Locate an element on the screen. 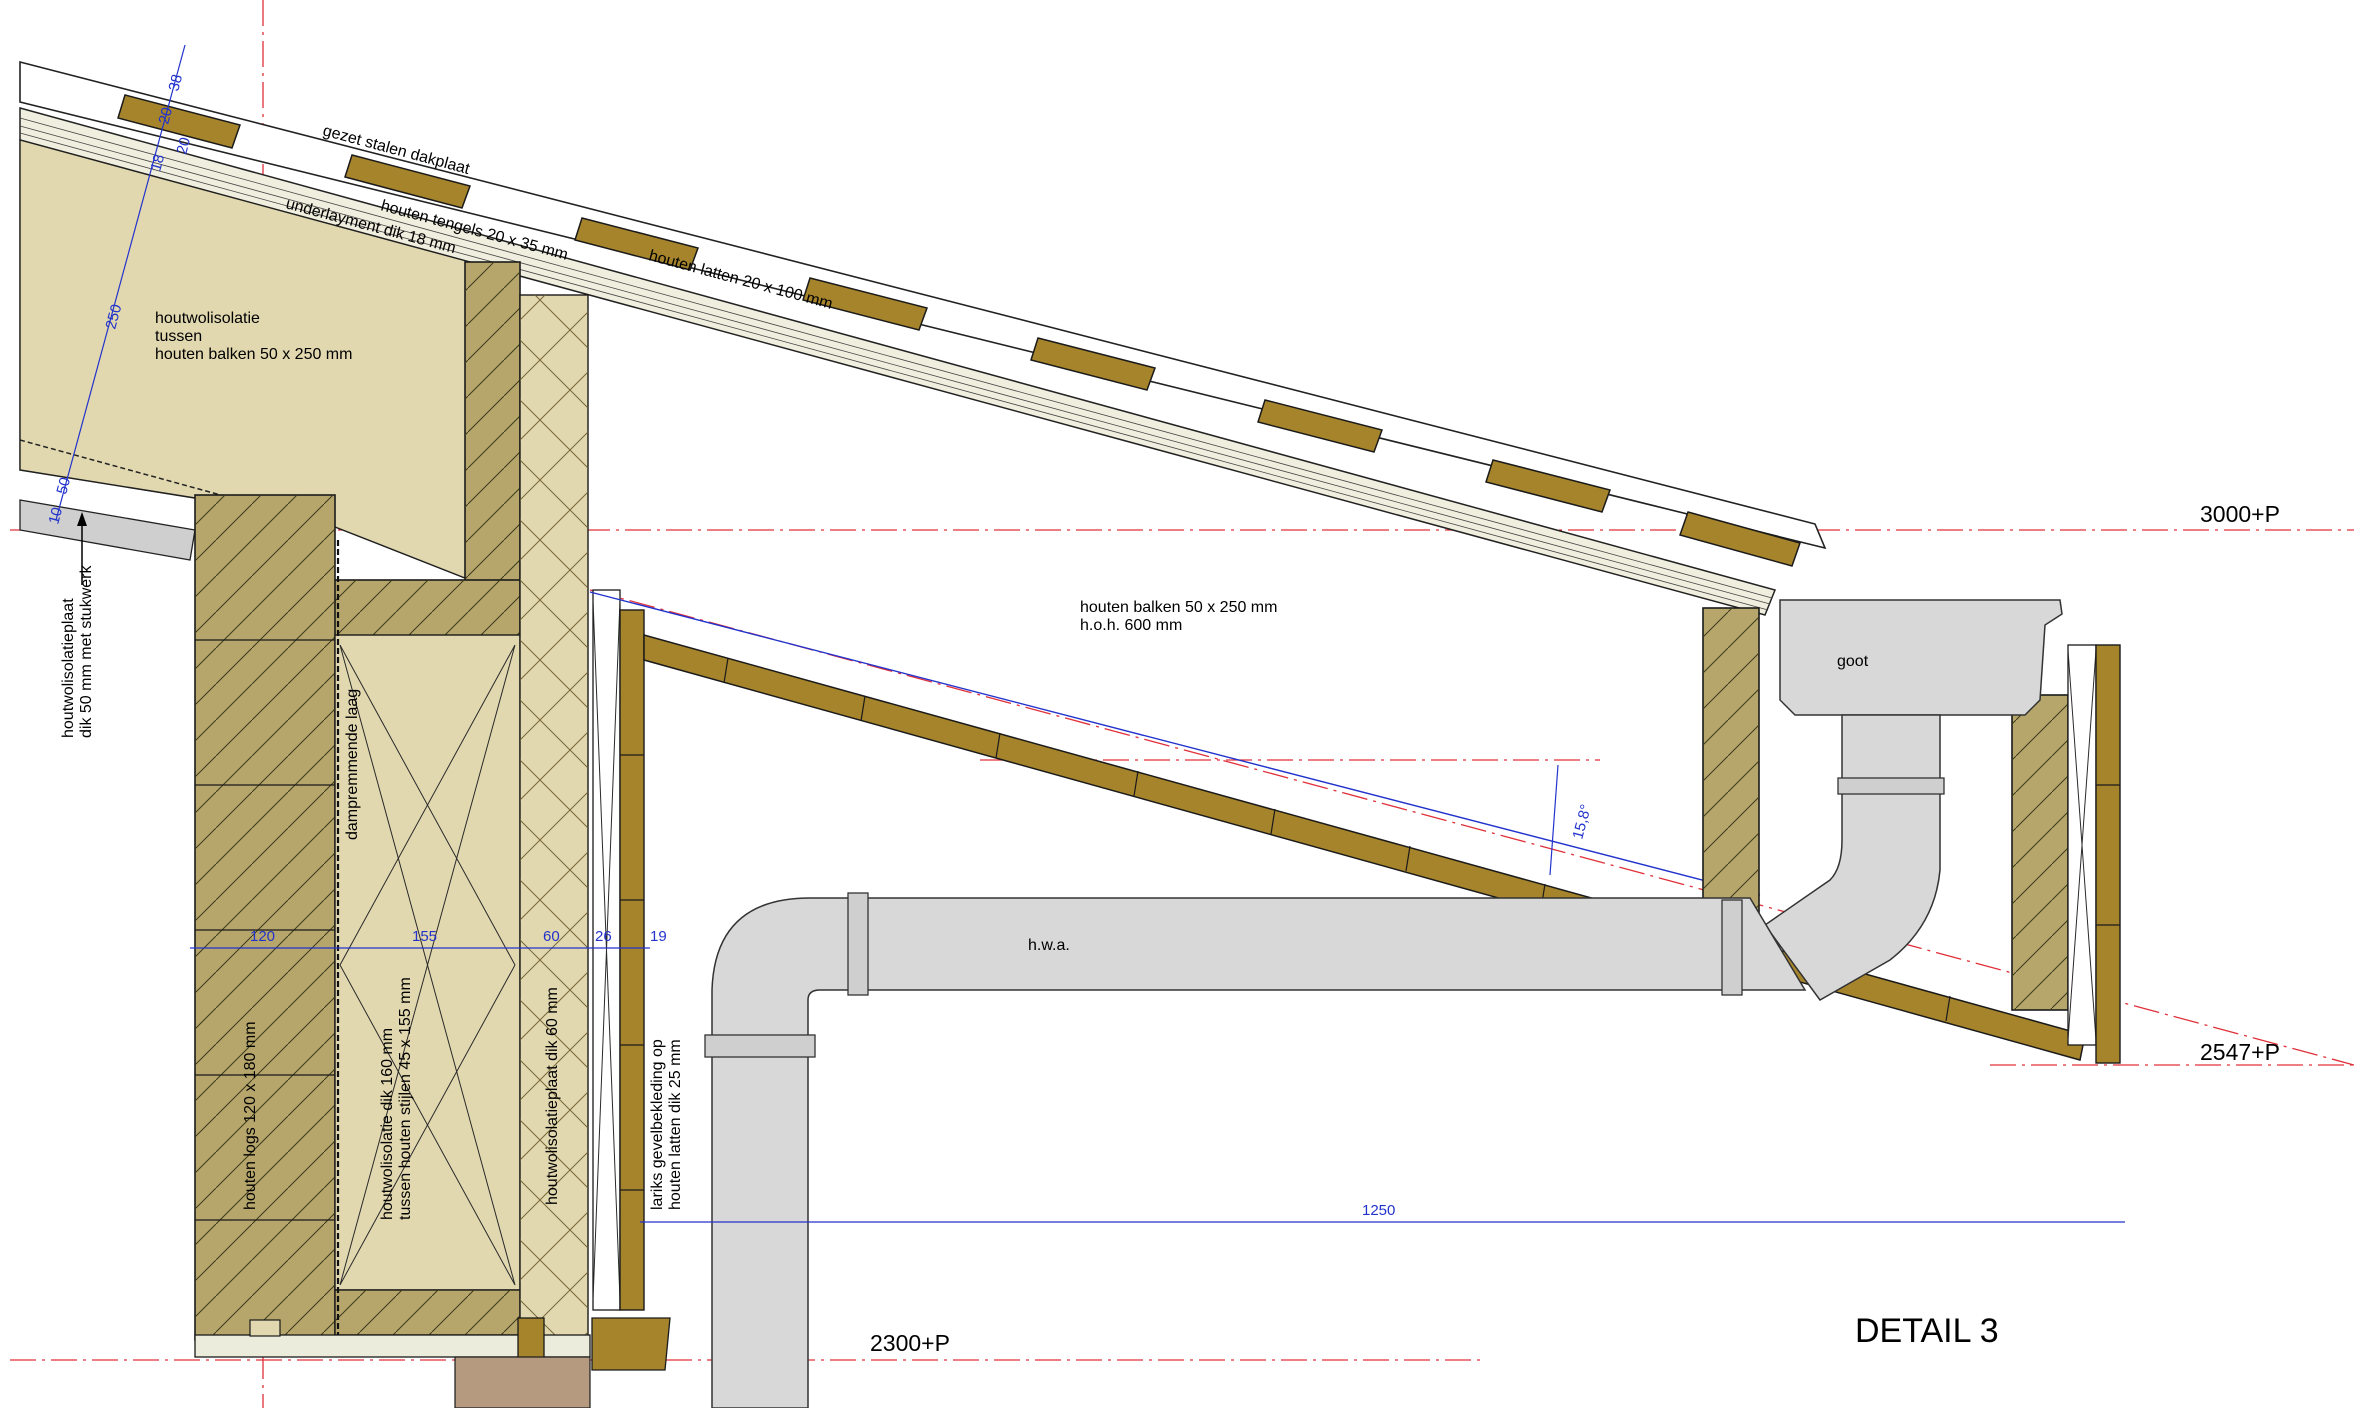  dim-wall-120: 120 is located at coordinates (262, 936).